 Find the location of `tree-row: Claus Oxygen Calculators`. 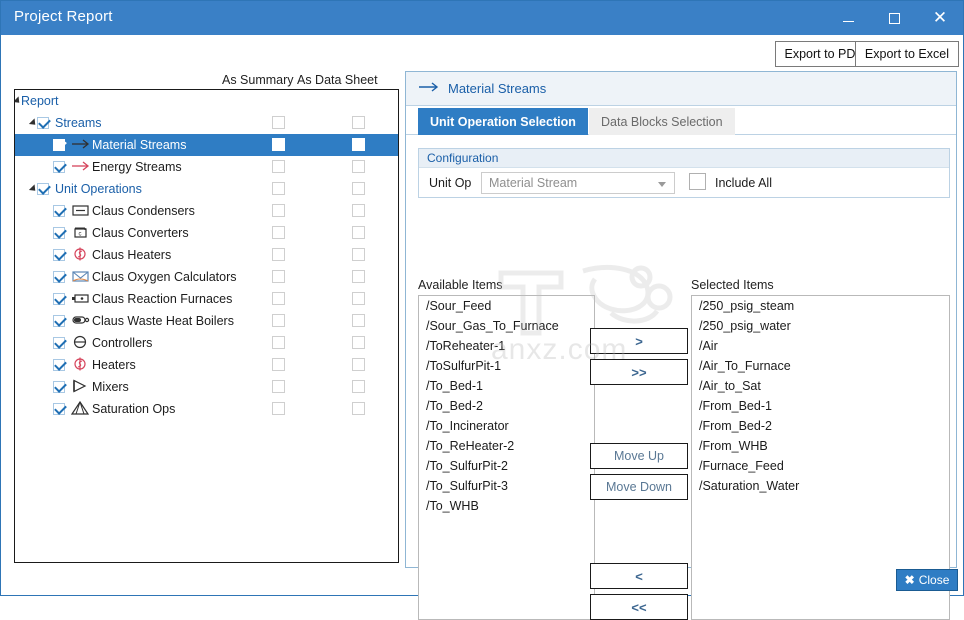

tree-row: Claus Oxygen Calculators is located at coordinates (206, 277).